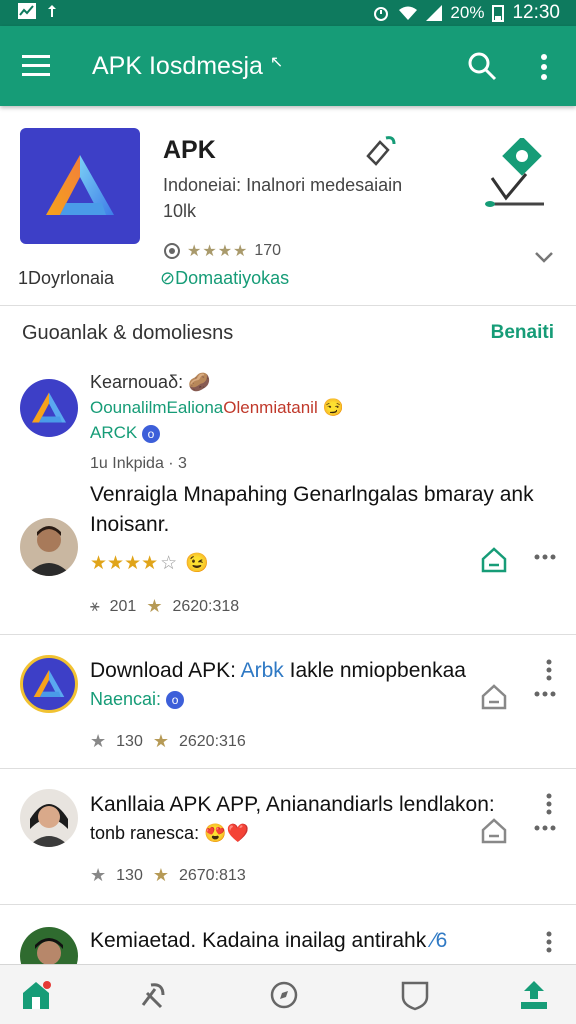 This screenshot has width=576, height=1024. Describe the element at coordinates (52, 11) in the screenshot. I see `sync-icon` at that location.